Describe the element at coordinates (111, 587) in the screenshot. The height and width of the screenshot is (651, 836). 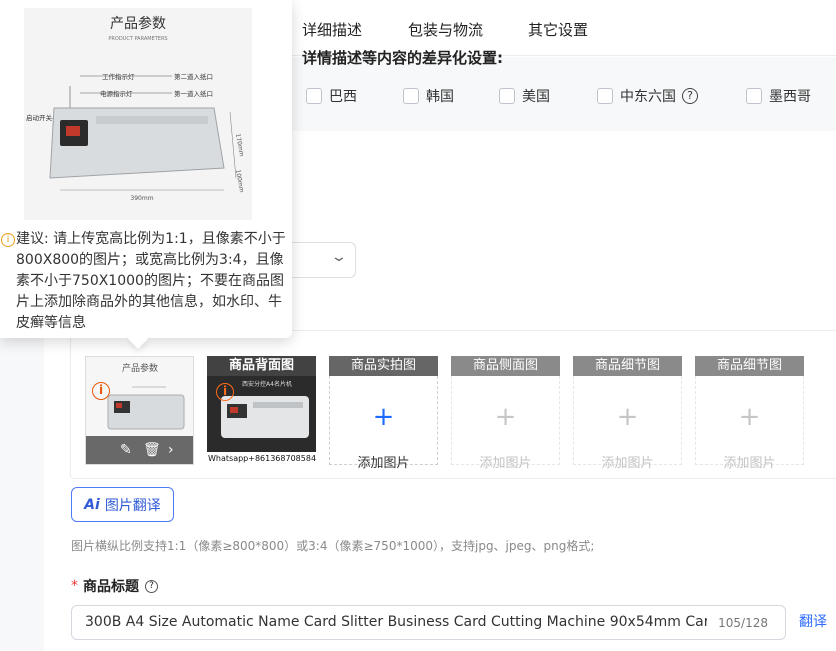
I see `product-title-text: 商品标题` at that location.